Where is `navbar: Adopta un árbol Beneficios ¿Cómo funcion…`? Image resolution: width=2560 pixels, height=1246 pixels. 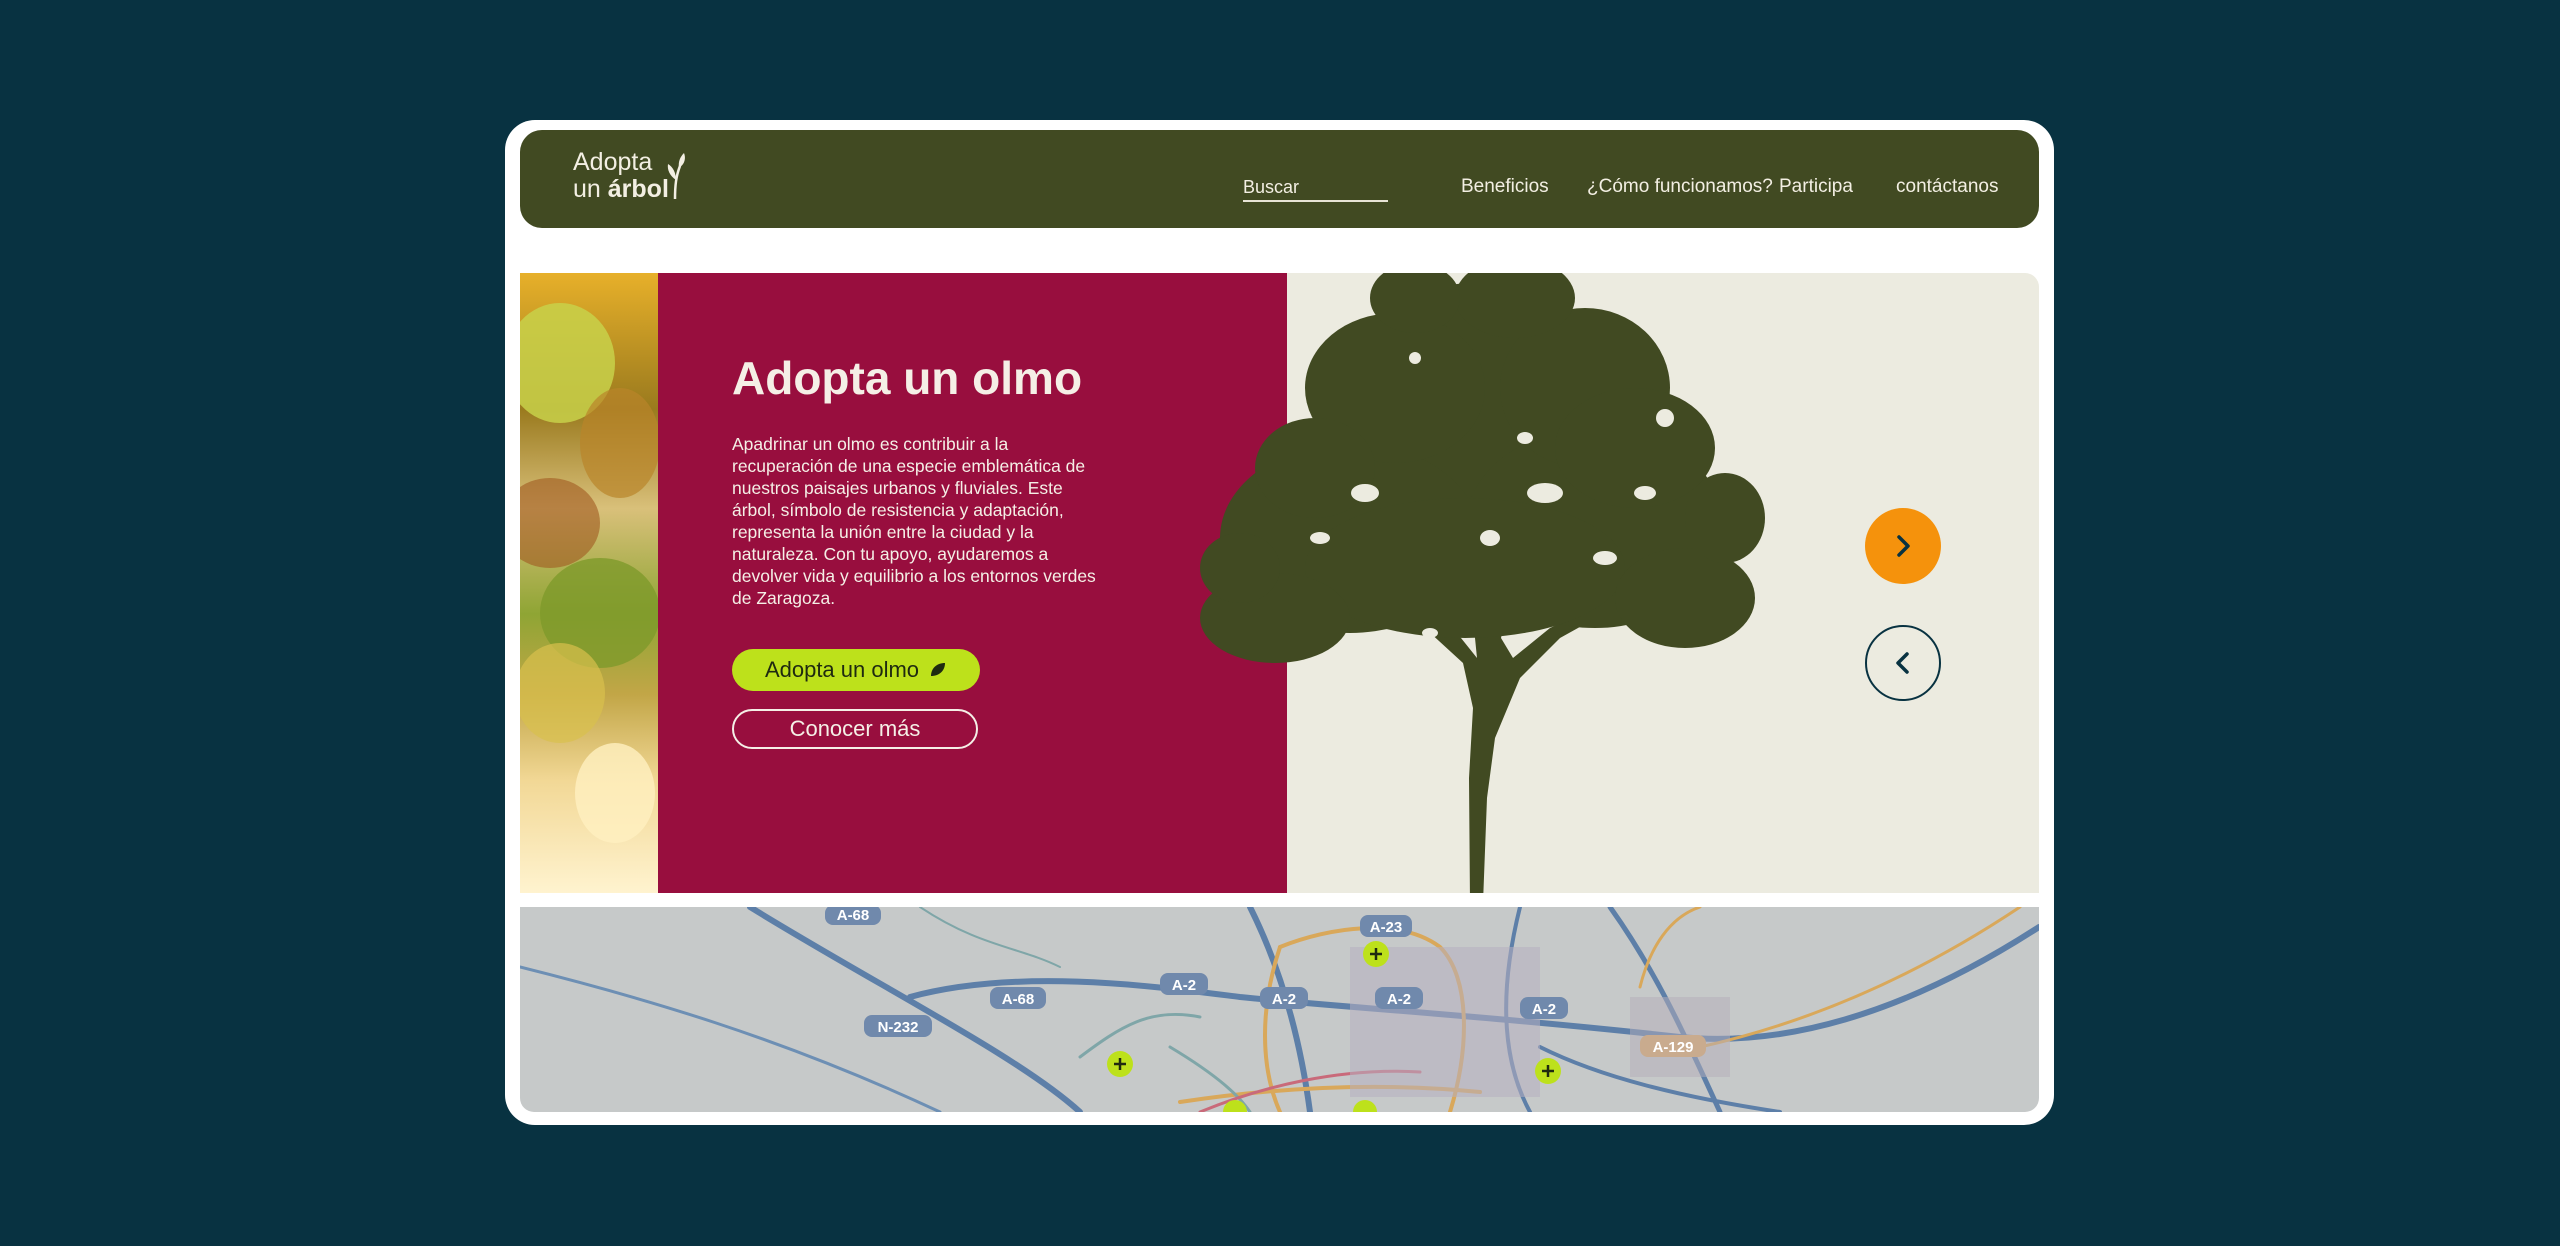 navbar: Adopta un árbol Beneficios ¿Cómo funcion… is located at coordinates (1279, 179).